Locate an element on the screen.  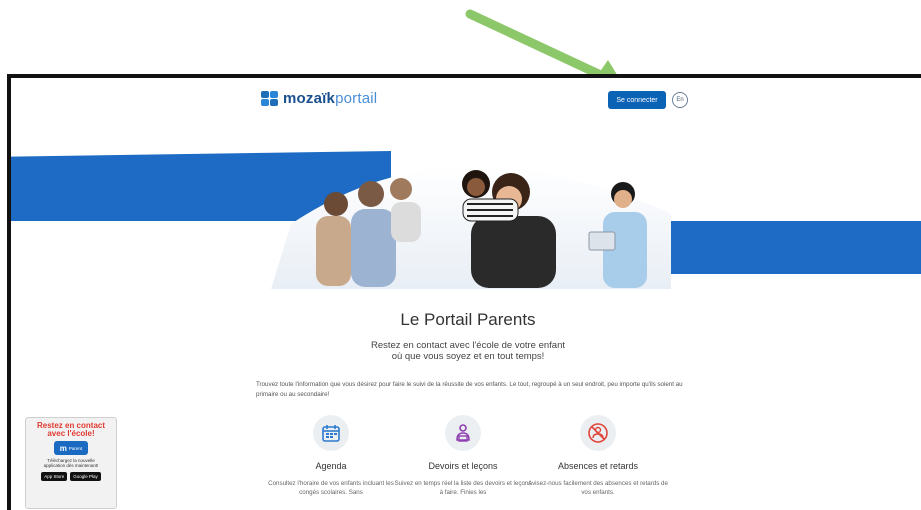
store-badges: App Store Google Play is located at coordinates (71, 476).